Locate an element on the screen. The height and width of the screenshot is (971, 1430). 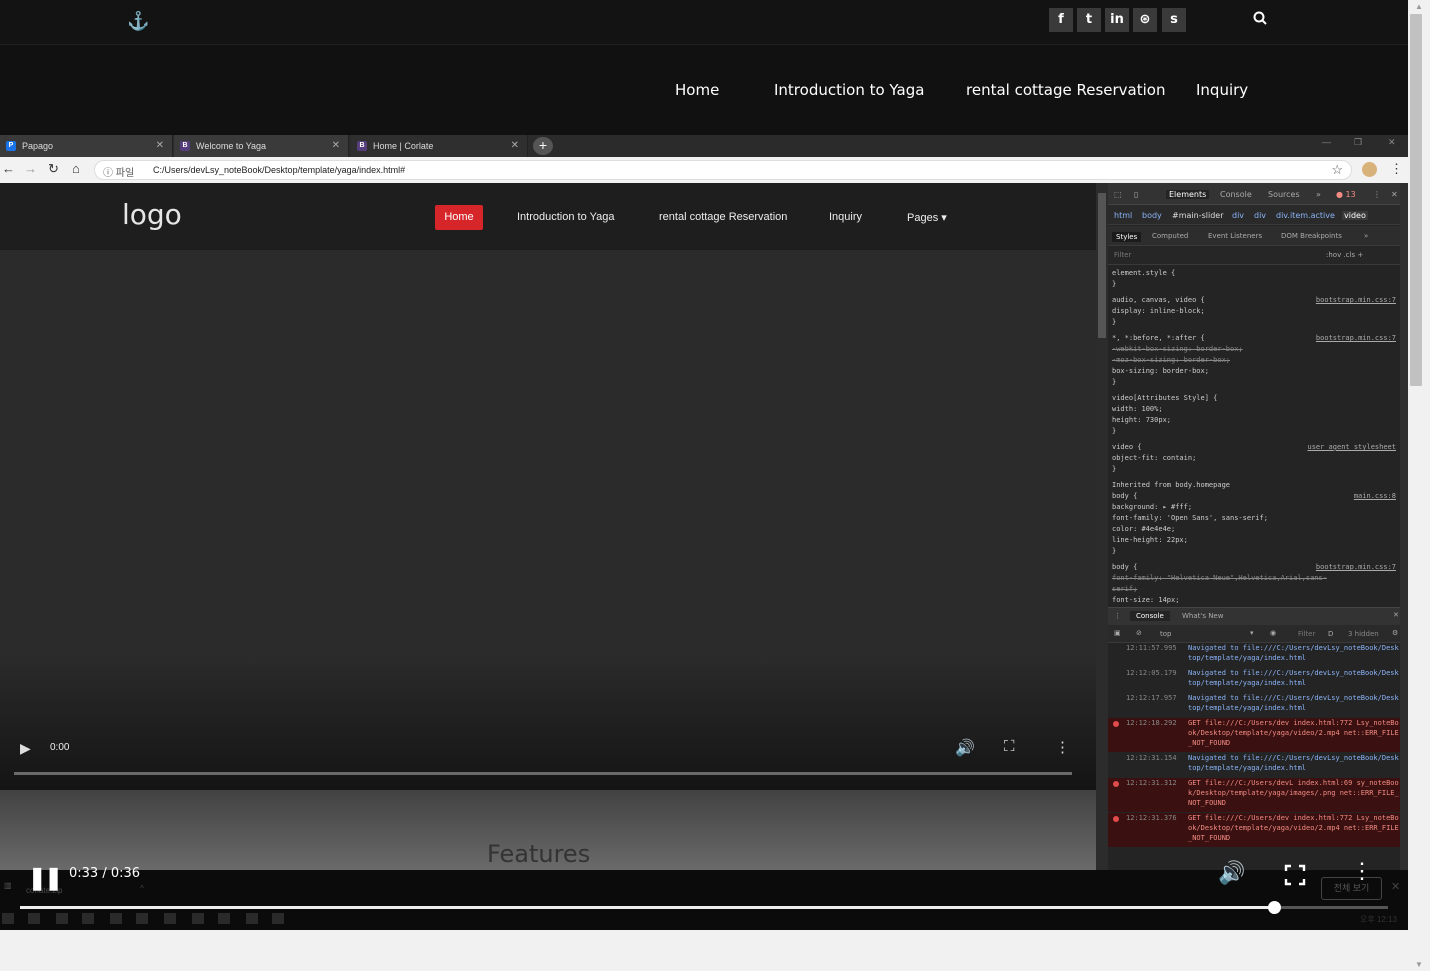
gear-icon: ⚙ is located at coordinates (1395, 633).